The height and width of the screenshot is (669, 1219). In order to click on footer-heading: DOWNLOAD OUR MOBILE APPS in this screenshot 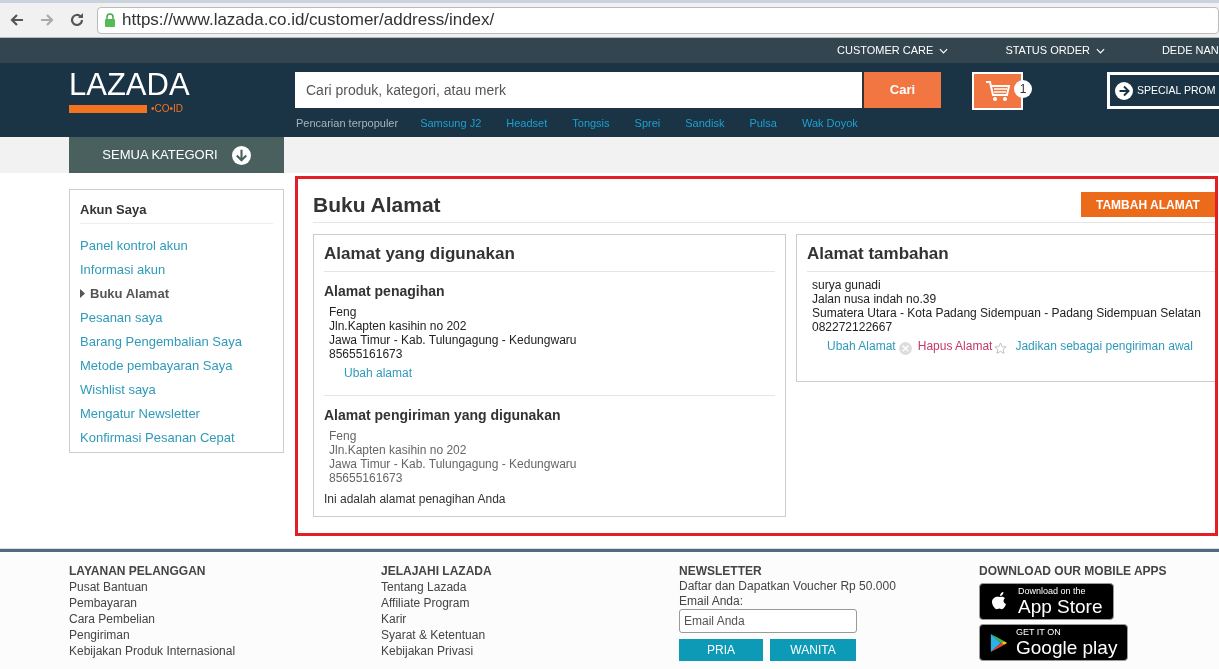, I will do `click(1073, 571)`.